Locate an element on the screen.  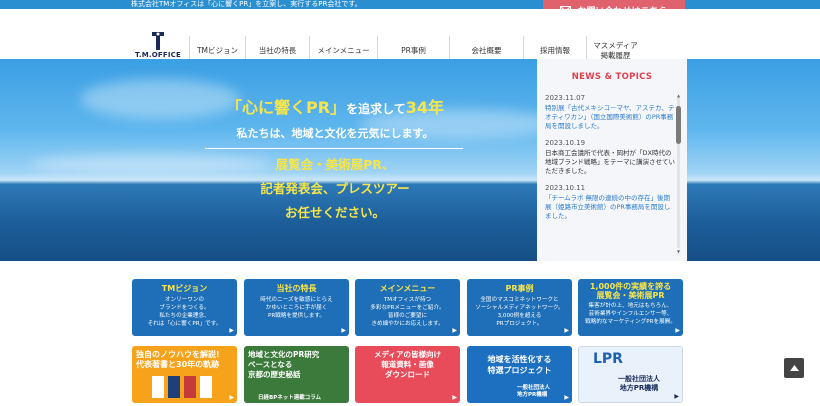
card-title: PR事例 is located at coordinates (519, 288).